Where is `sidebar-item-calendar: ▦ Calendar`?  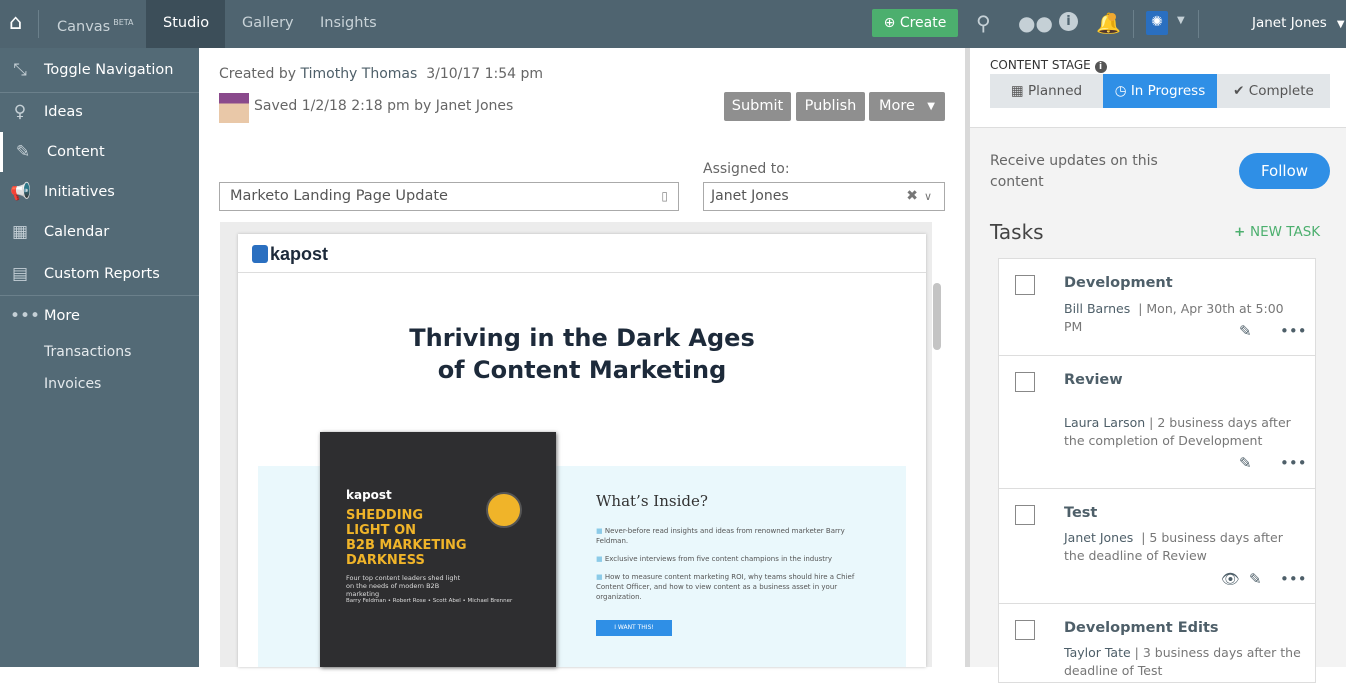
sidebar-item-calendar: ▦ Calendar is located at coordinates (99, 232).